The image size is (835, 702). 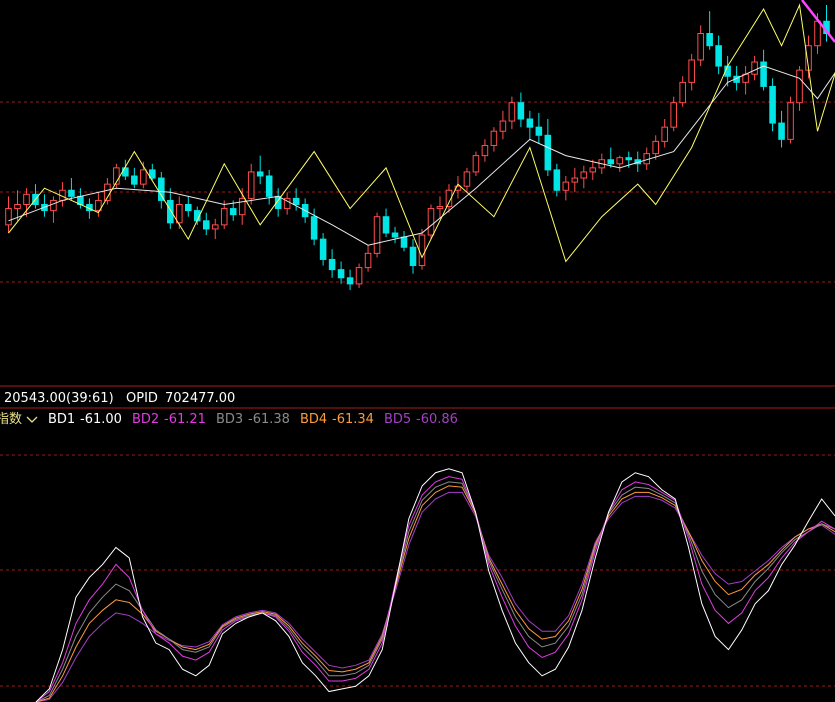 What do you see at coordinates (185, 419) in the screenshot?
I see `bd2-value: -61.21` at bounding box center [185, 419].